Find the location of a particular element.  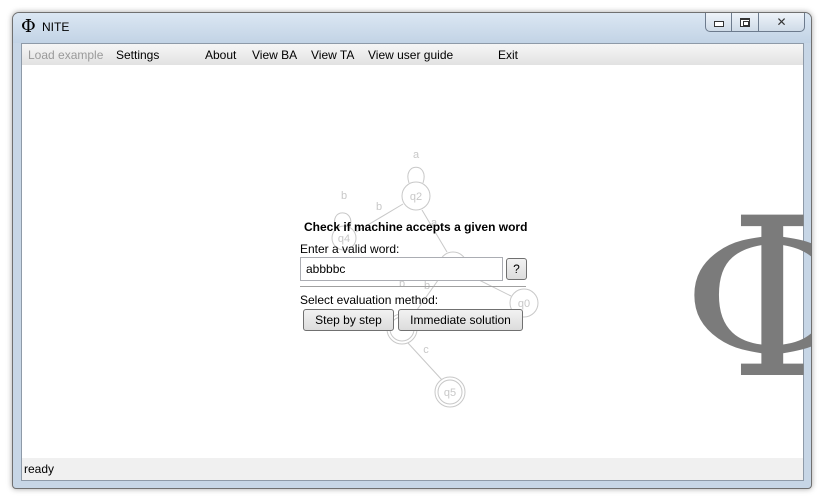

maximize-button is located at coordinates (745, 22).